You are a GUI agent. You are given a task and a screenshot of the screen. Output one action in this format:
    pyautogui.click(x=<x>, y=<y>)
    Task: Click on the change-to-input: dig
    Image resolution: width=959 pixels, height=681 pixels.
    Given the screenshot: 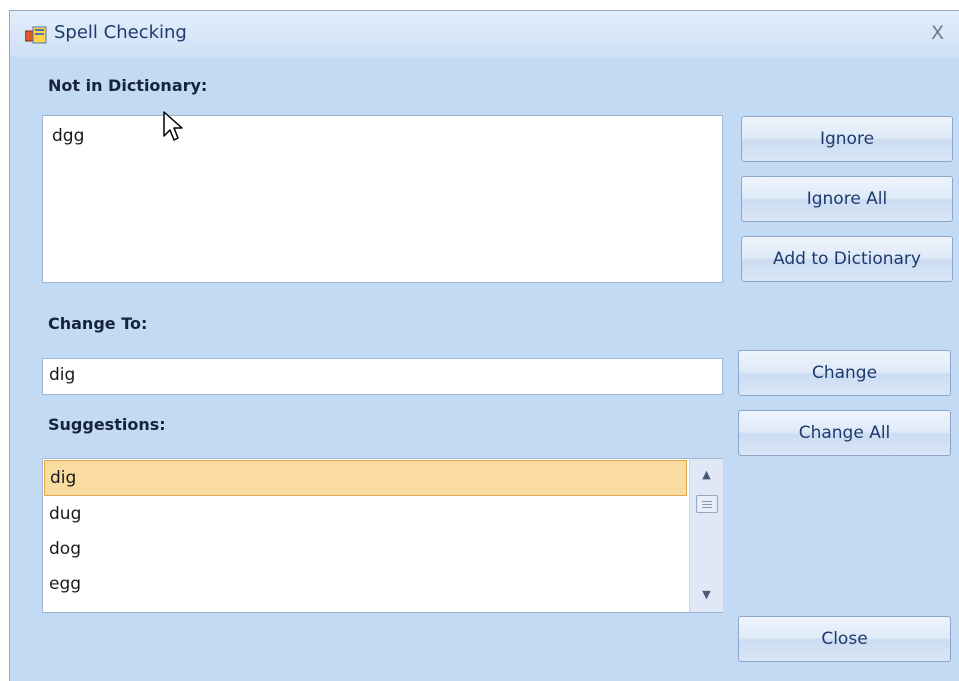 What is the action you would take?
    pyautogui.click(x=382, y=376)
    